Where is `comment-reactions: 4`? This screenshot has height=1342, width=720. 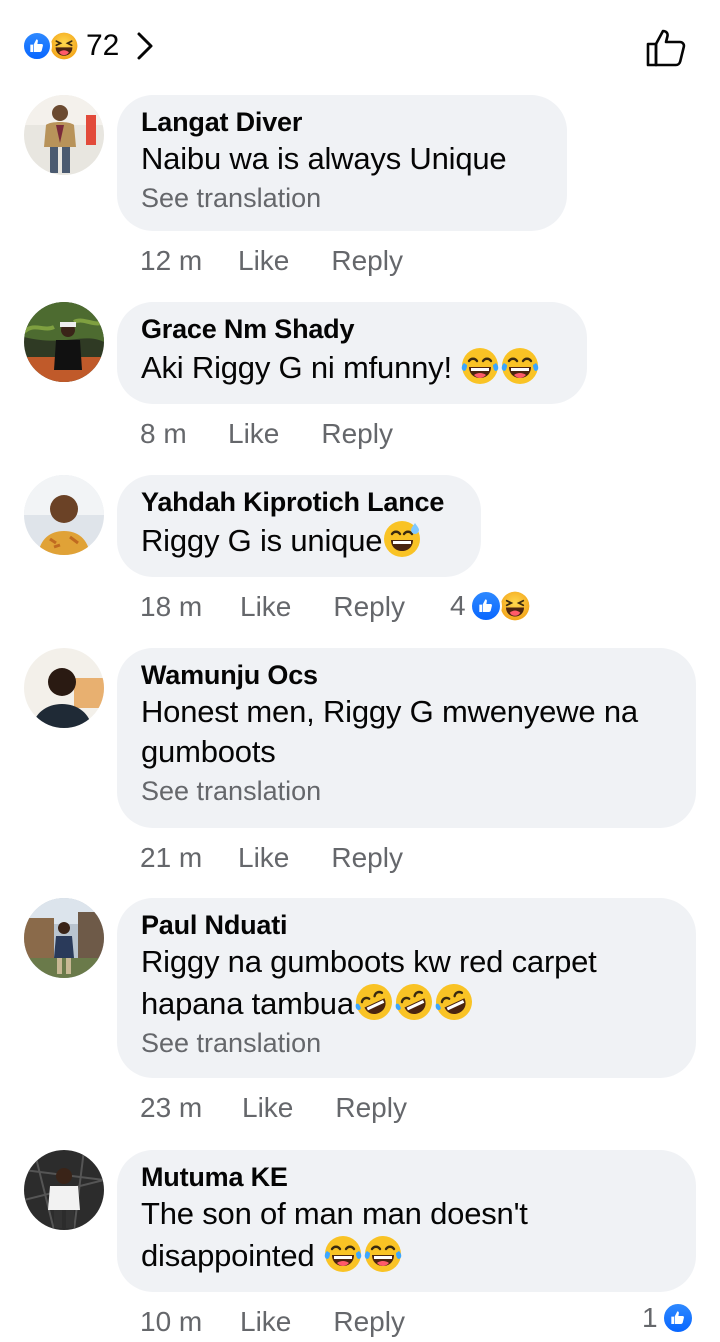
comment-reactions: 4 is located at coordinates (491, 606).